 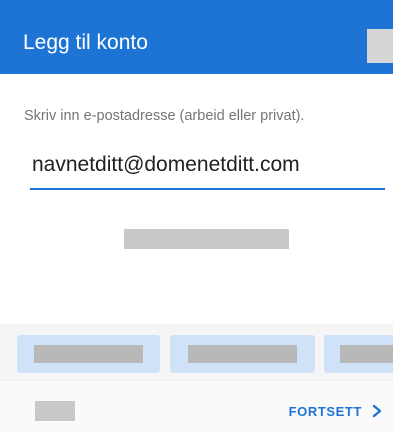 I want to click on suggestion-chip-row, so click(x=196, y=352).